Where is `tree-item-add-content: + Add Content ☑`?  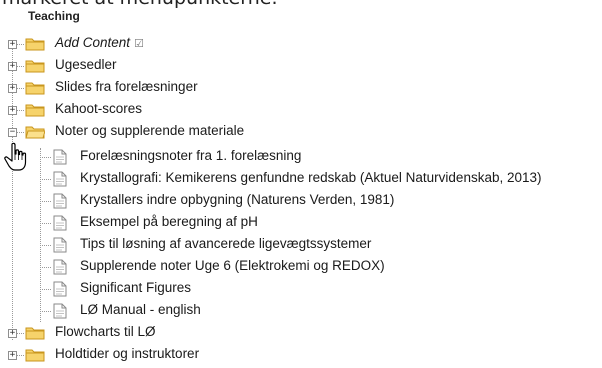
tree-item-add-content: + Add Content ☑ is located at coordinates (100, 44).